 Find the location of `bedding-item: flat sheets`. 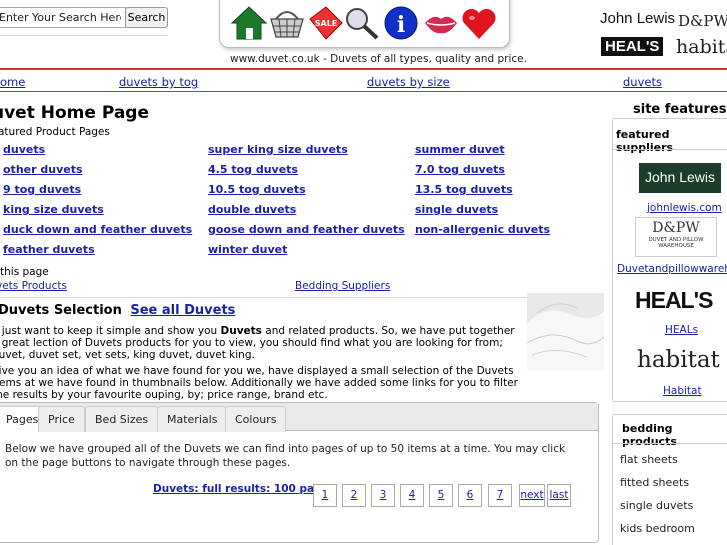

bedding-item: flat sheets is located at coordinates (649, 459).